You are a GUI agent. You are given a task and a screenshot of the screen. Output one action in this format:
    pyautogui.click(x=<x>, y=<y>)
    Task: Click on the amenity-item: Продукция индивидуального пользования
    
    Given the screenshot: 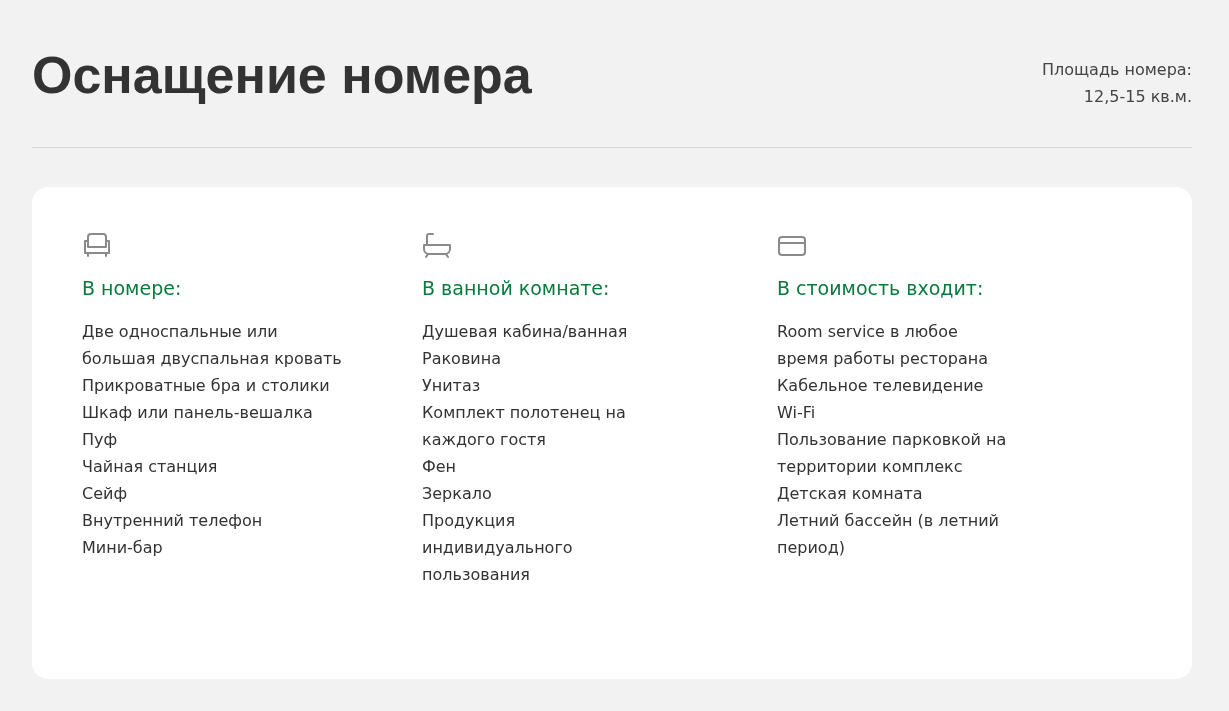 What is the action you would take?
    pyautogui.click(x=497, y=548)
    